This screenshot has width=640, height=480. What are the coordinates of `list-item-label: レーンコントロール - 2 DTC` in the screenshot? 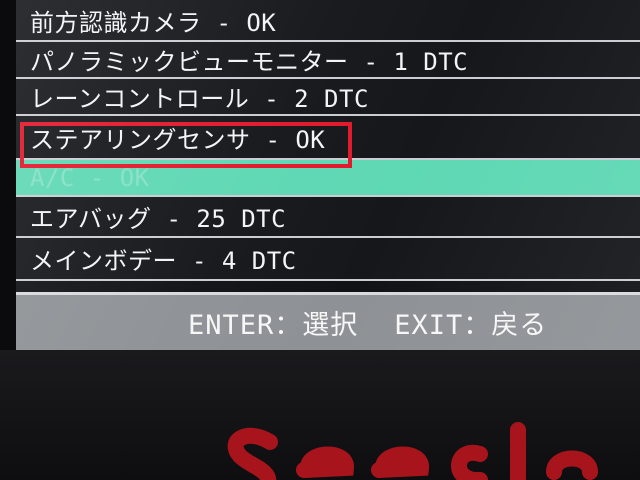 It's located at (199, 99).